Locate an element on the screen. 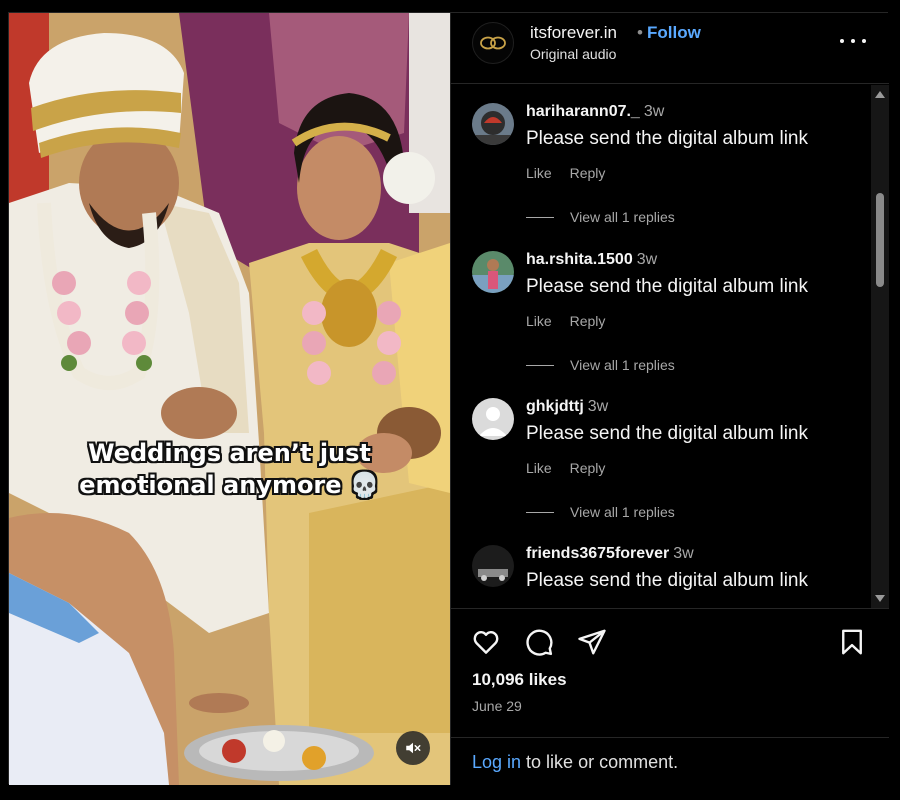  mute-button is located at coordinates (413, 748).